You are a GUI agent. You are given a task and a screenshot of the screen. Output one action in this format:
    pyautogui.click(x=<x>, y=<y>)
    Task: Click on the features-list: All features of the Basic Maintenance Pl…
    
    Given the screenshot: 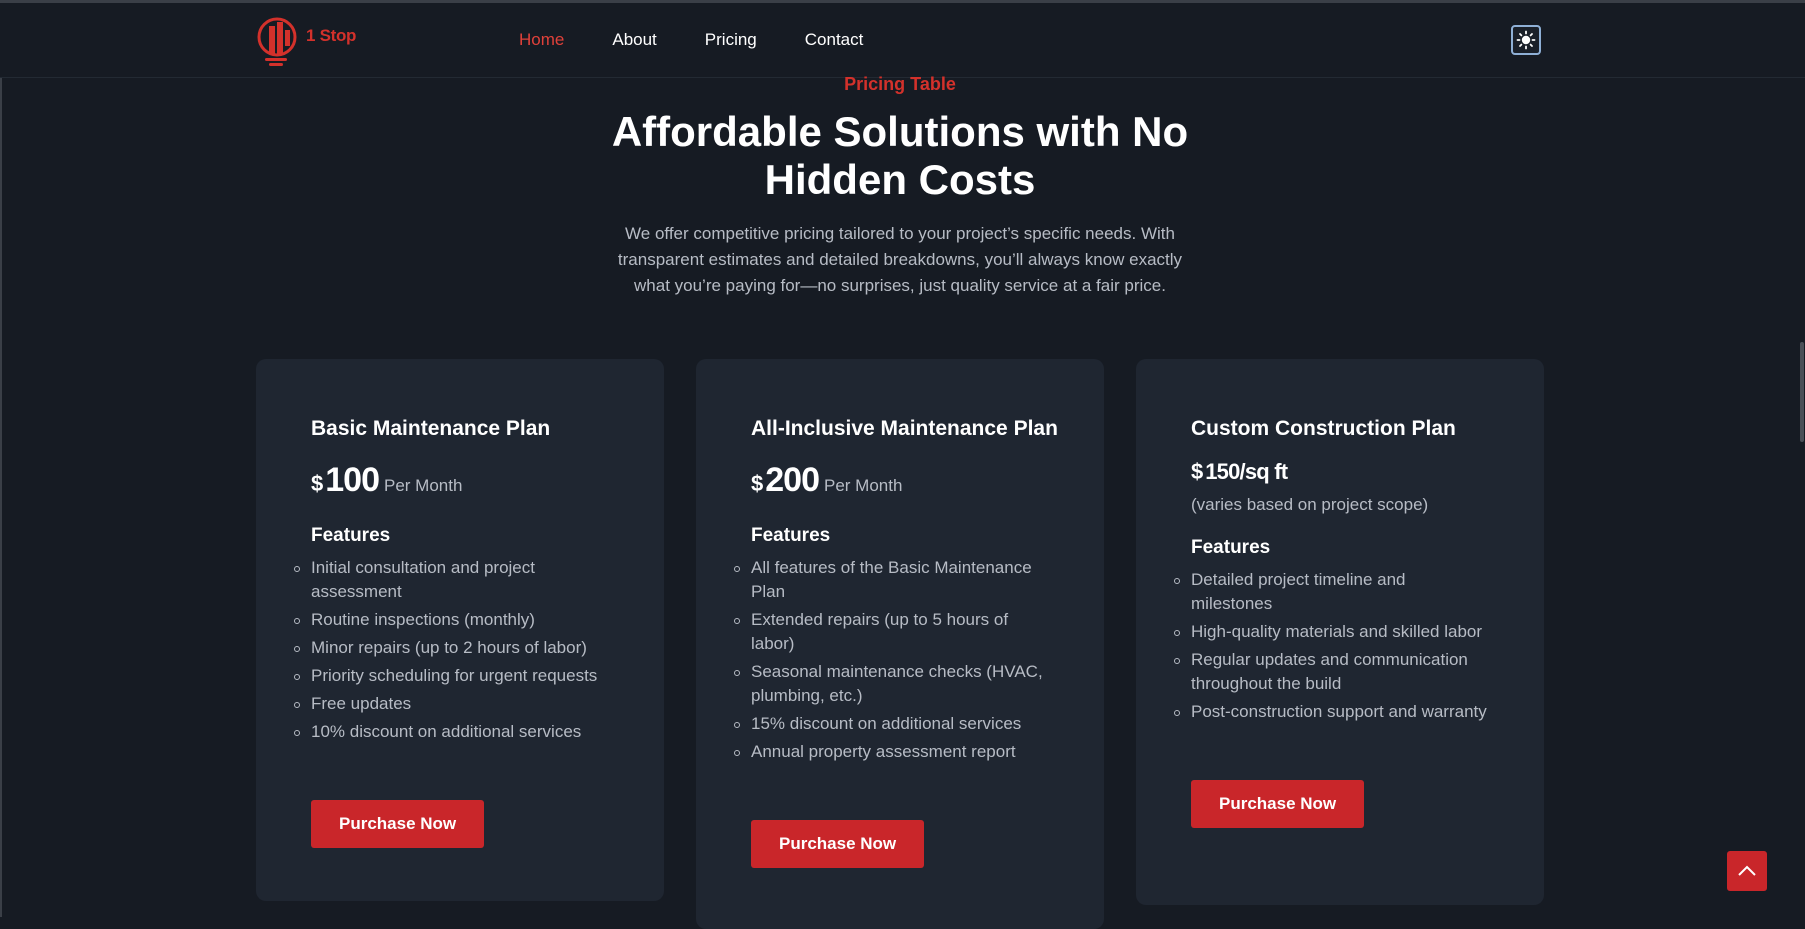 What is the action you would take?
    pyautogui.click(x=891, y=660)
    